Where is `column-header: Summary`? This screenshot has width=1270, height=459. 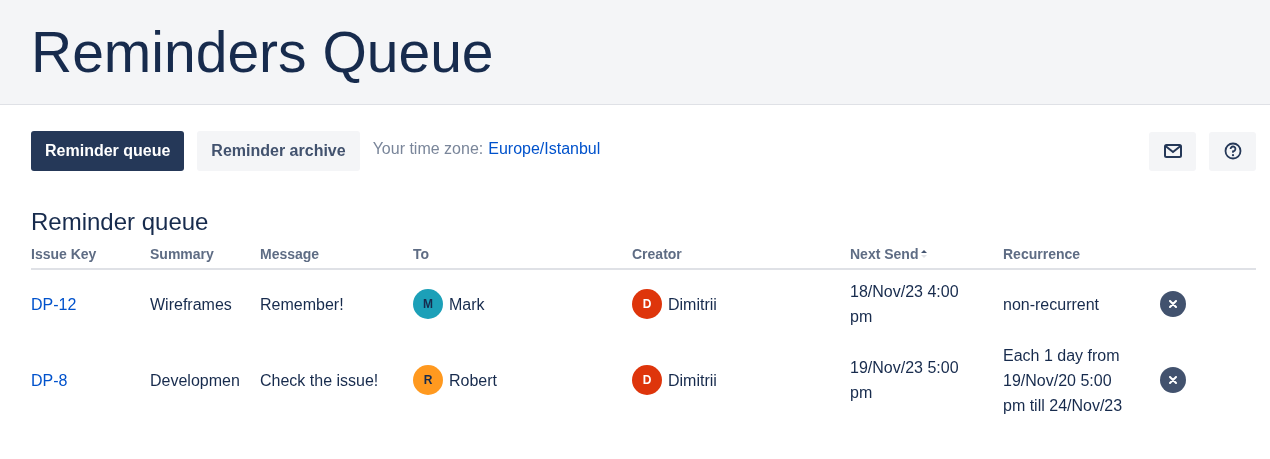
column-header: Summary is located at coordinates (182, 254).